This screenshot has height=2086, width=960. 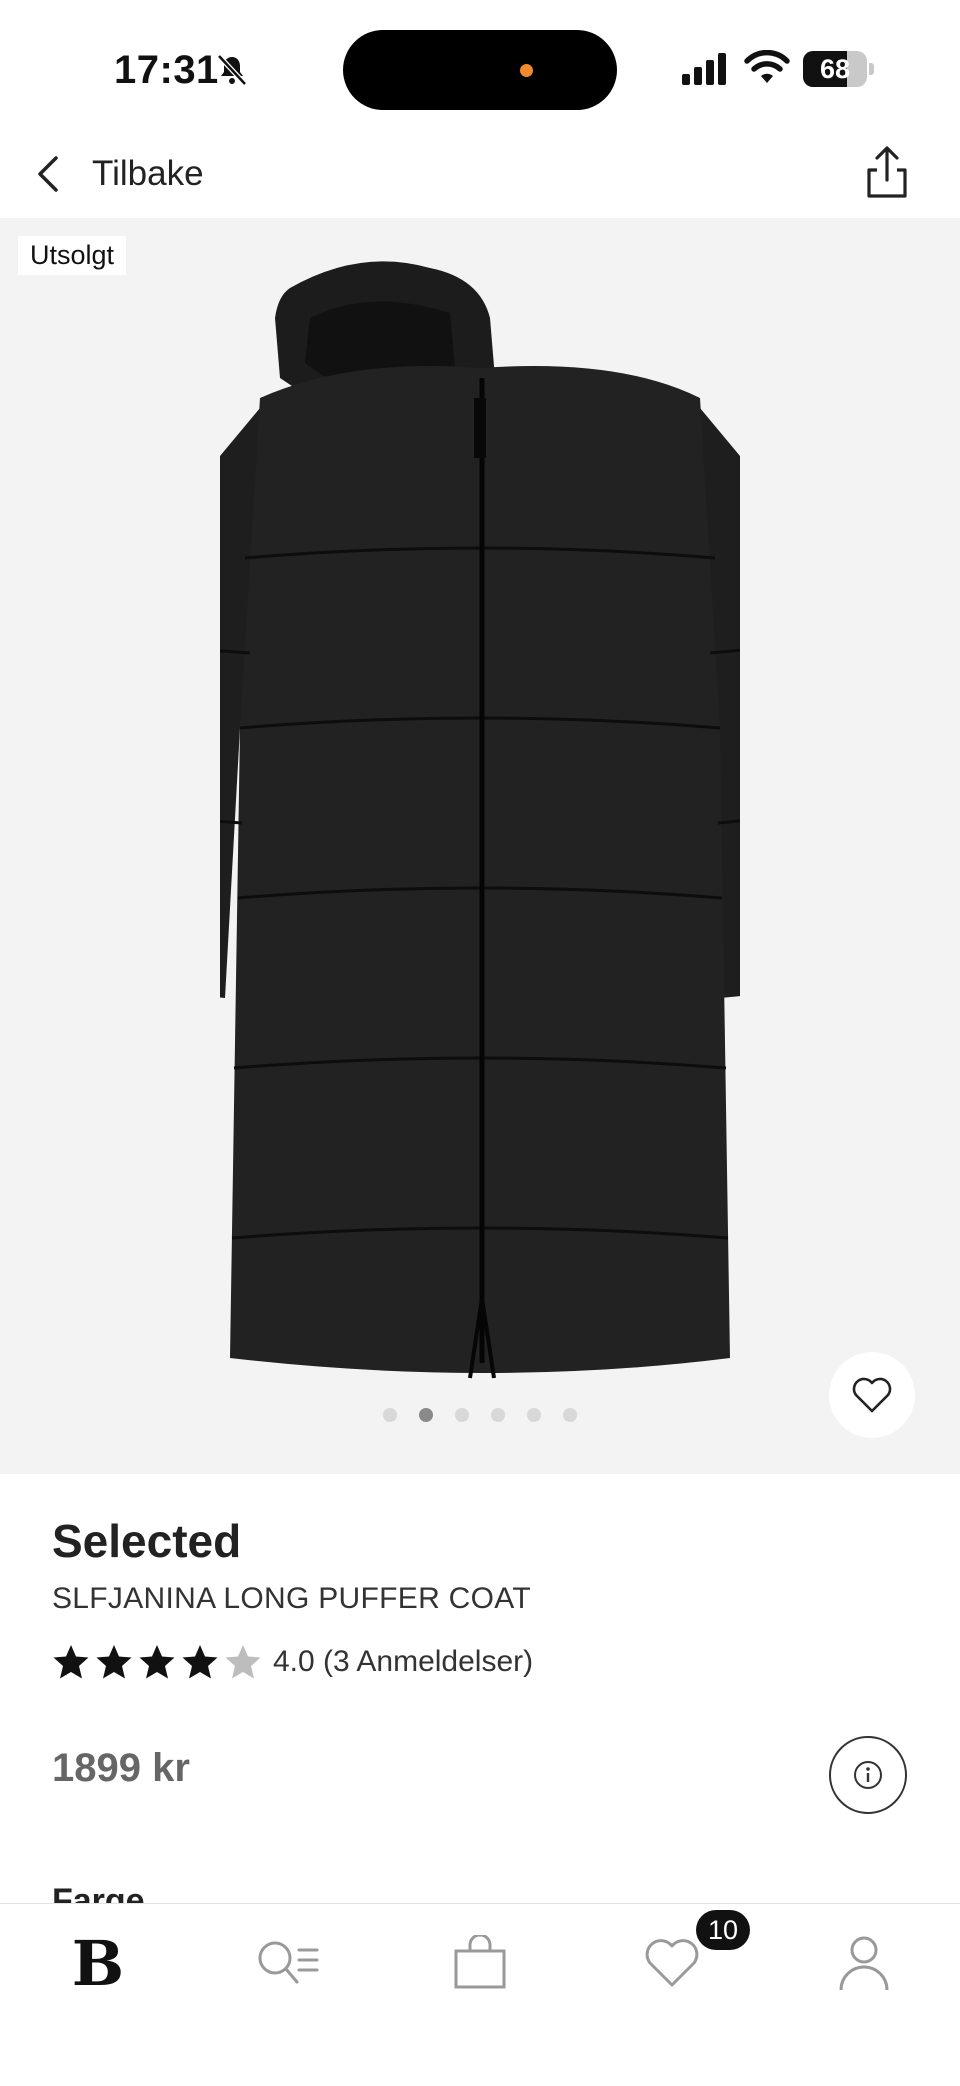 What do you see at coordinates (480, 70) in the screenshot?
I see `dynamic-island` at bounding box center [480, 70].